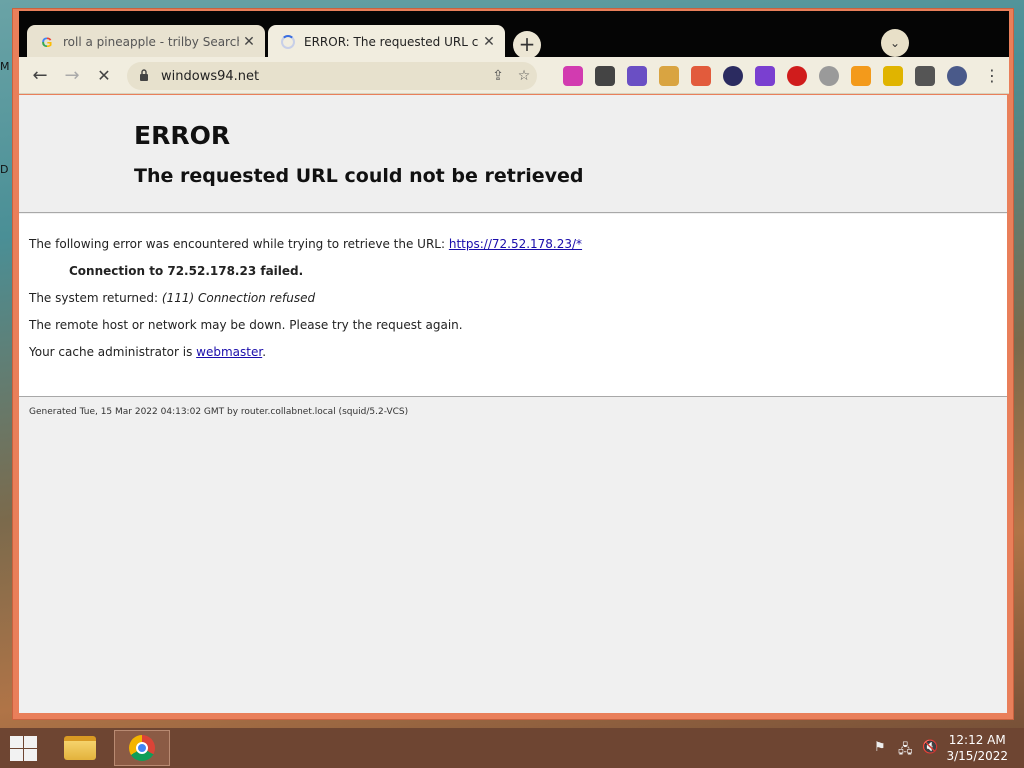  What do you see at coordinates (977, 756) in the screenshot?
I see `clock-date: 3/15/2022` at bounding box center [977, 756].